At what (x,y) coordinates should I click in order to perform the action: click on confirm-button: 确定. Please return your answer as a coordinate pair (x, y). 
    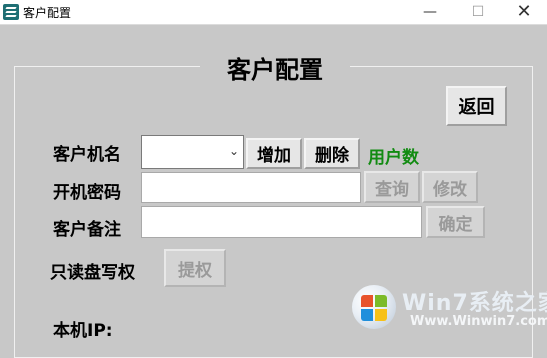
    Looking at the image, I should click on (455, 222).